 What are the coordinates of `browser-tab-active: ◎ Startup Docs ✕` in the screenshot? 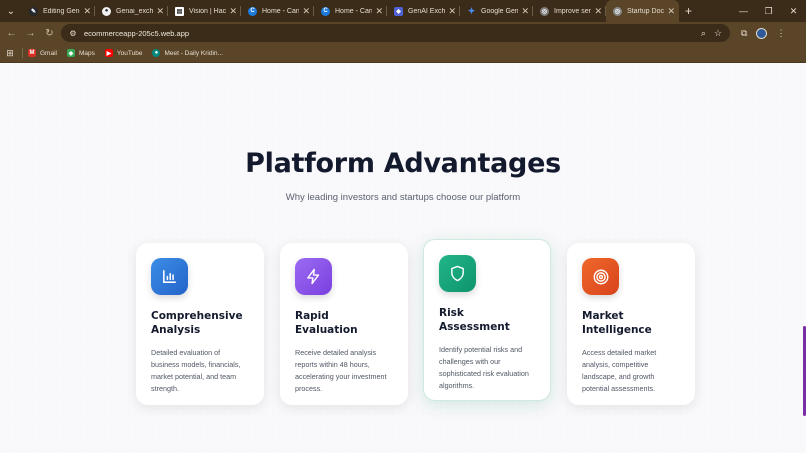 It's located at (642, 11).